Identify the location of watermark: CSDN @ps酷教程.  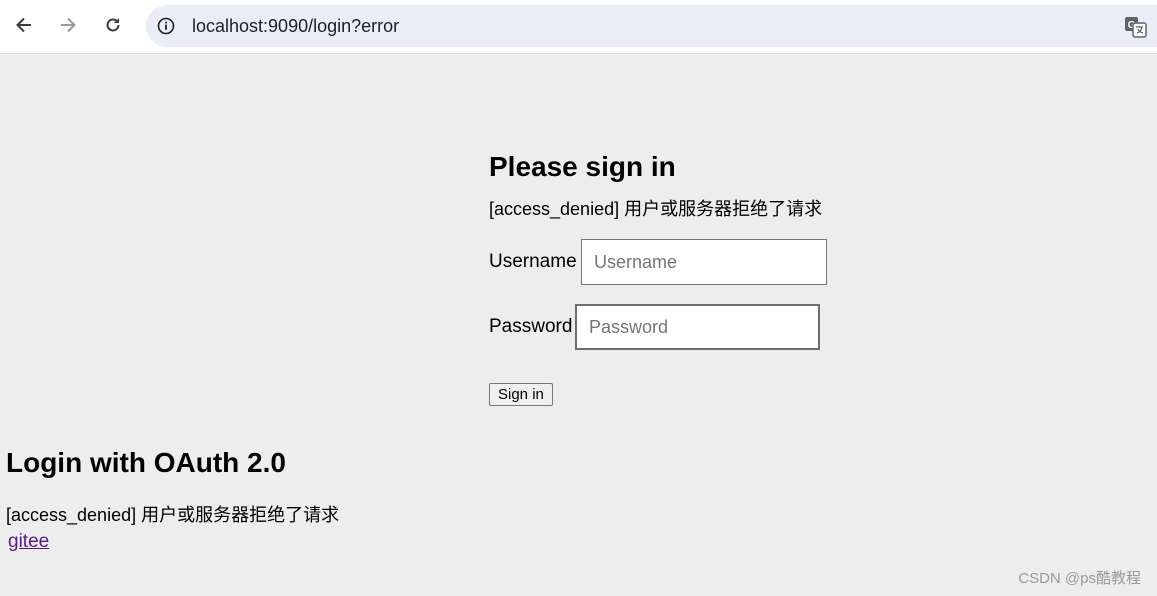
(1079, 578).